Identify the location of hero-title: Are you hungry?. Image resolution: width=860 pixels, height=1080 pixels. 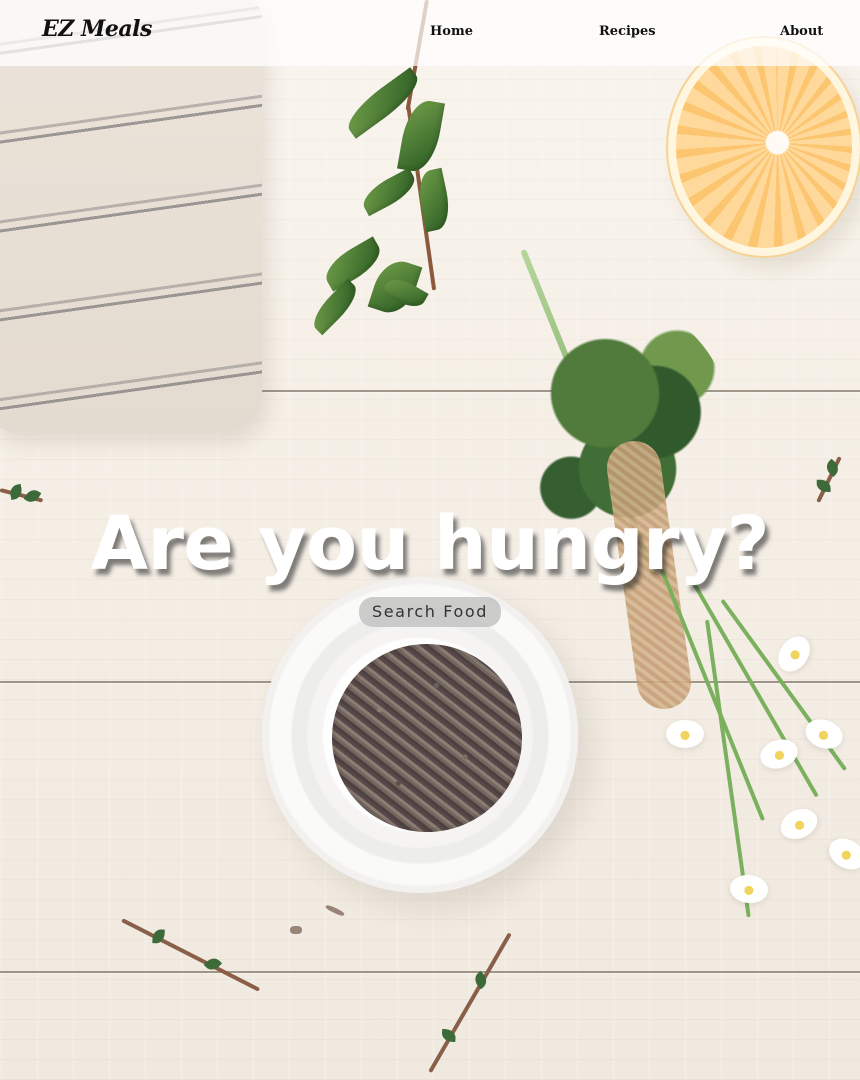
(430, 544).